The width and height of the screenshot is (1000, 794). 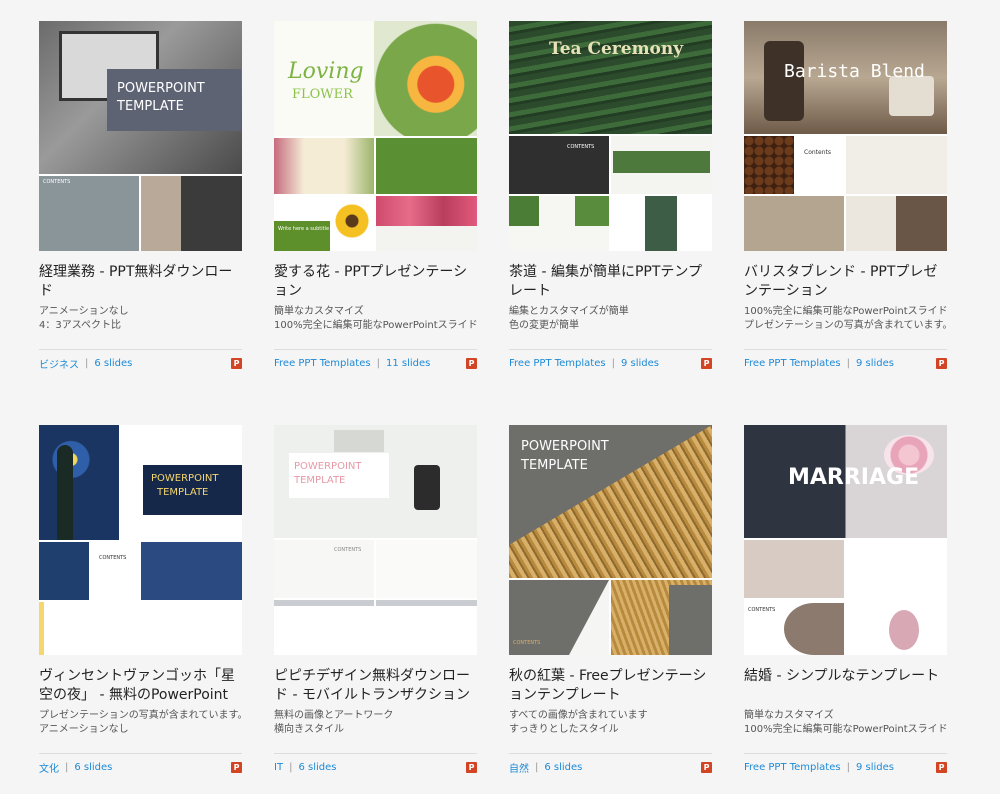 What do you see at coordinates (610, 723) in the screenshot?
I see `template-description: すべての画像が含まれています すっきりとしたスタイル` at bounding box center [610, 723].